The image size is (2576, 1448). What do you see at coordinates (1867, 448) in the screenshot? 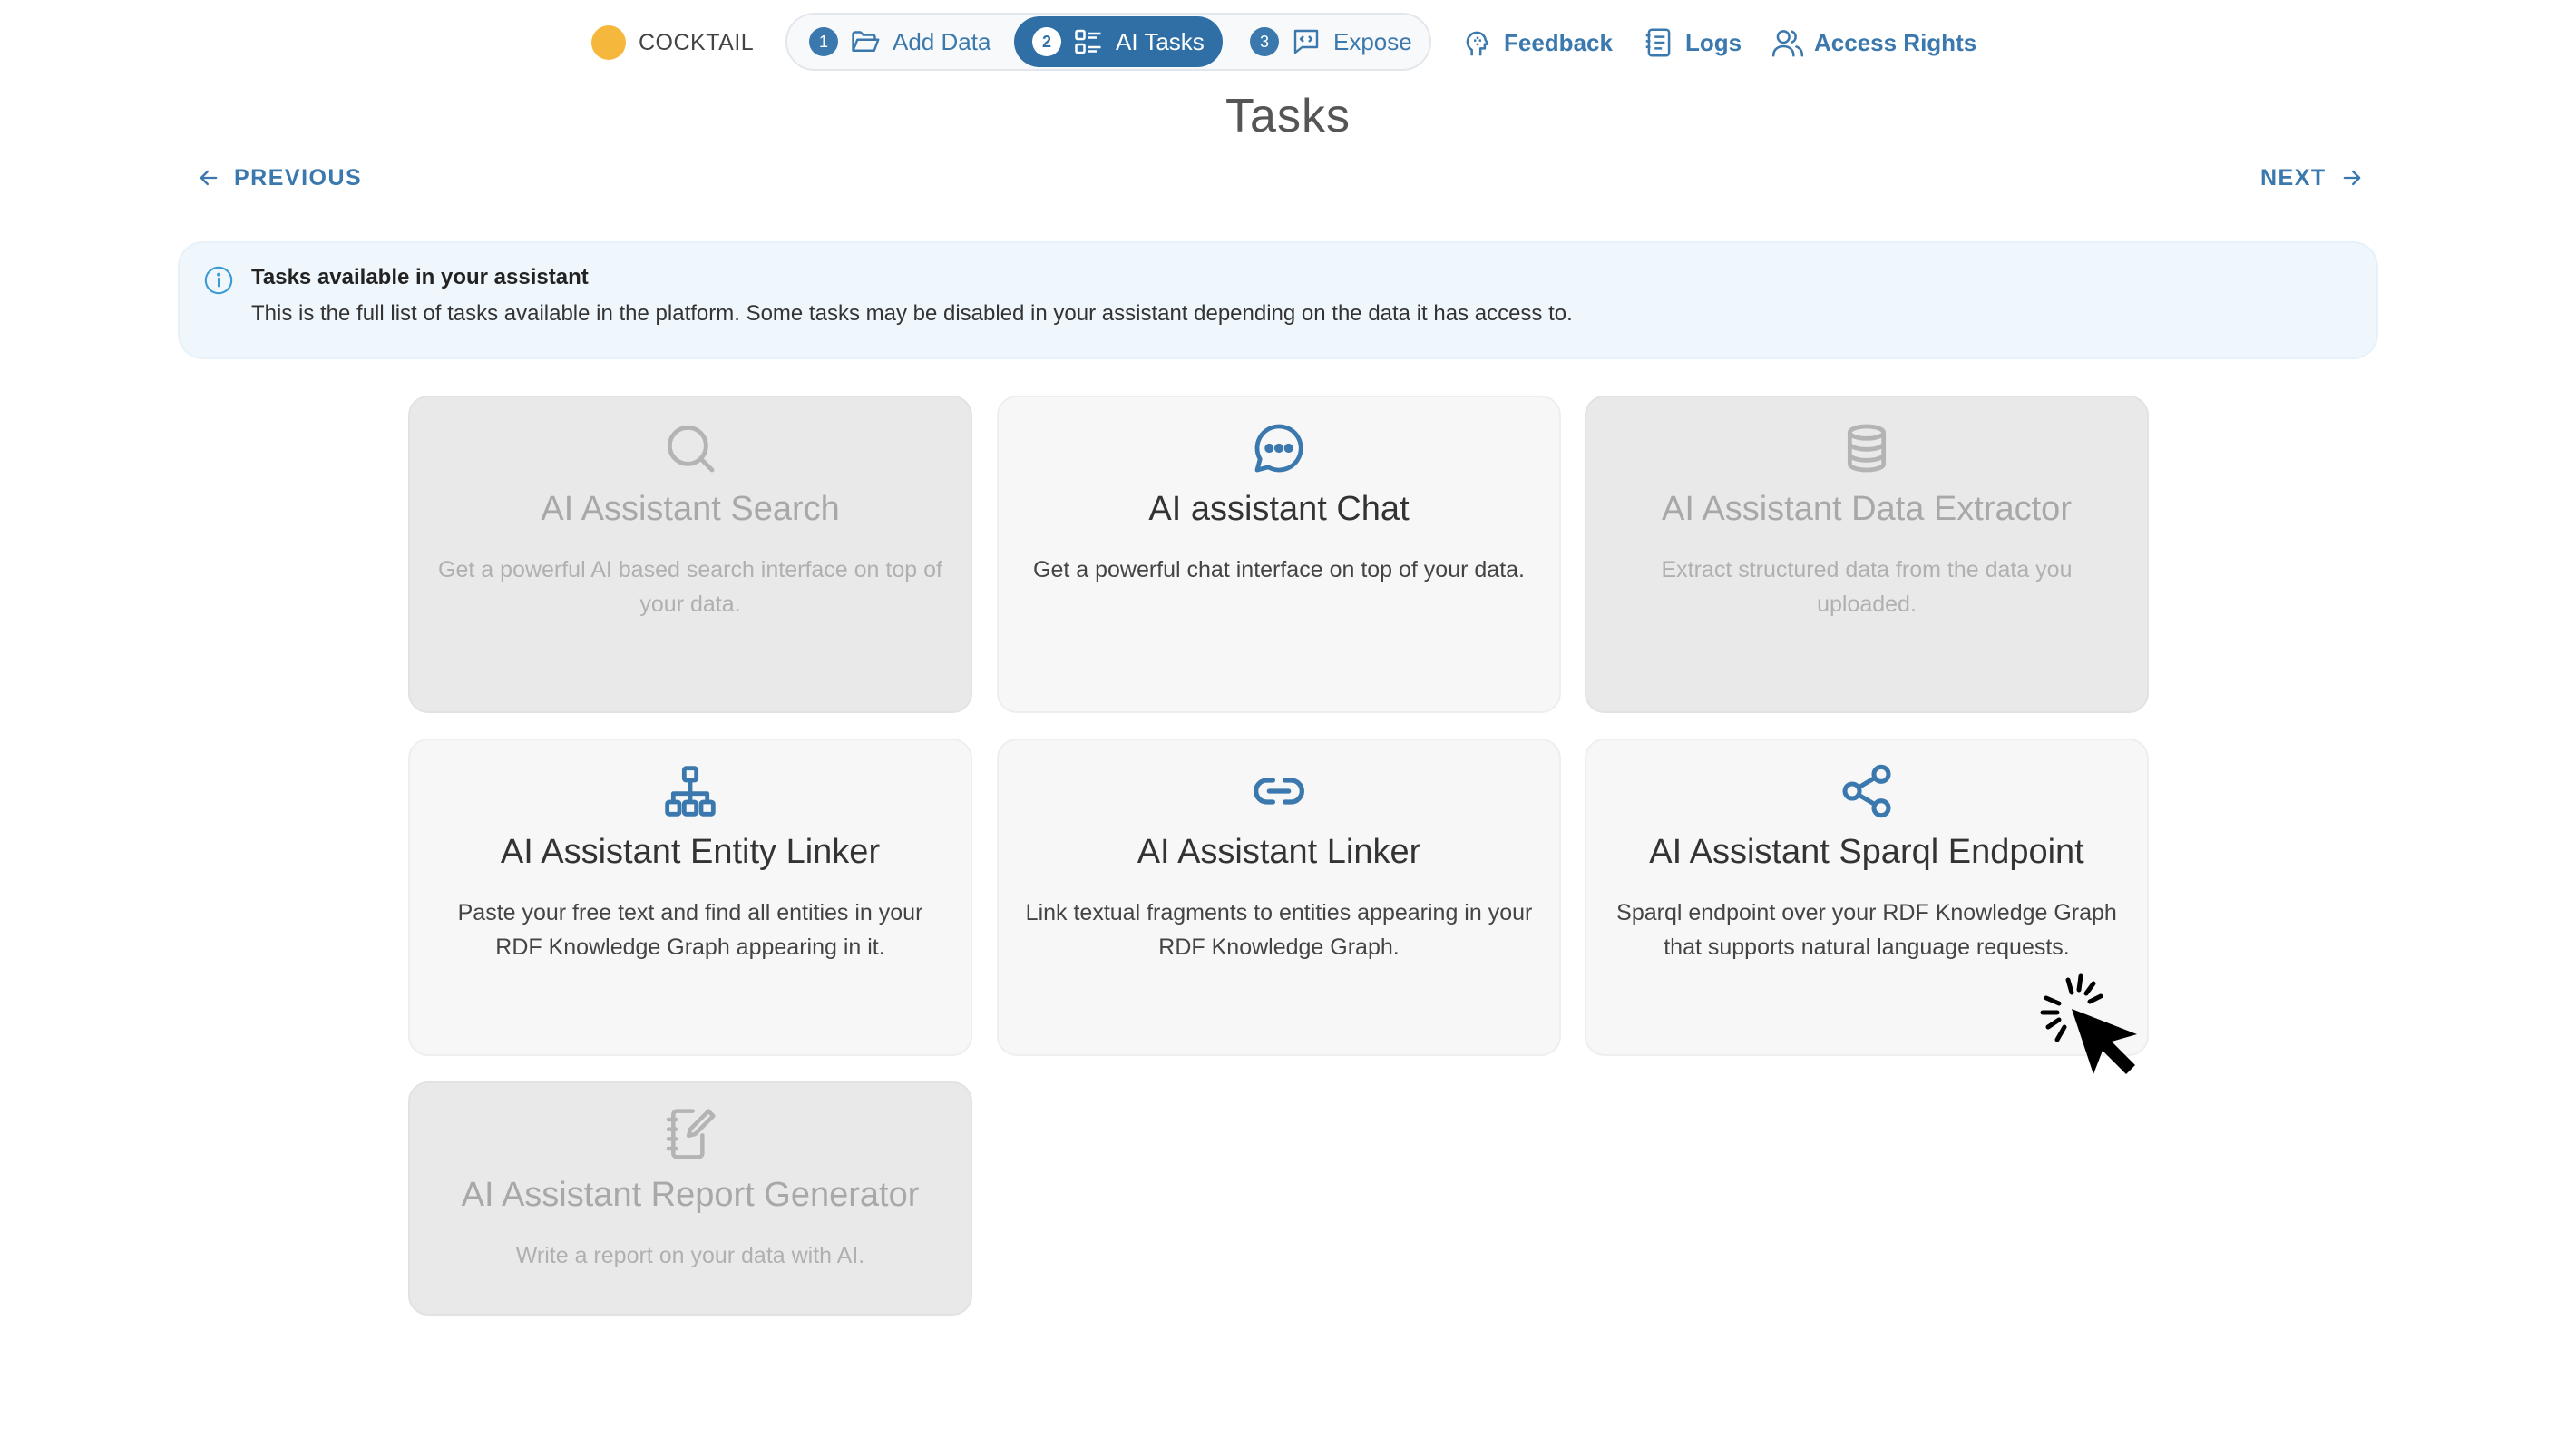
I see `database-icon` at bounding box center [1867, 448].